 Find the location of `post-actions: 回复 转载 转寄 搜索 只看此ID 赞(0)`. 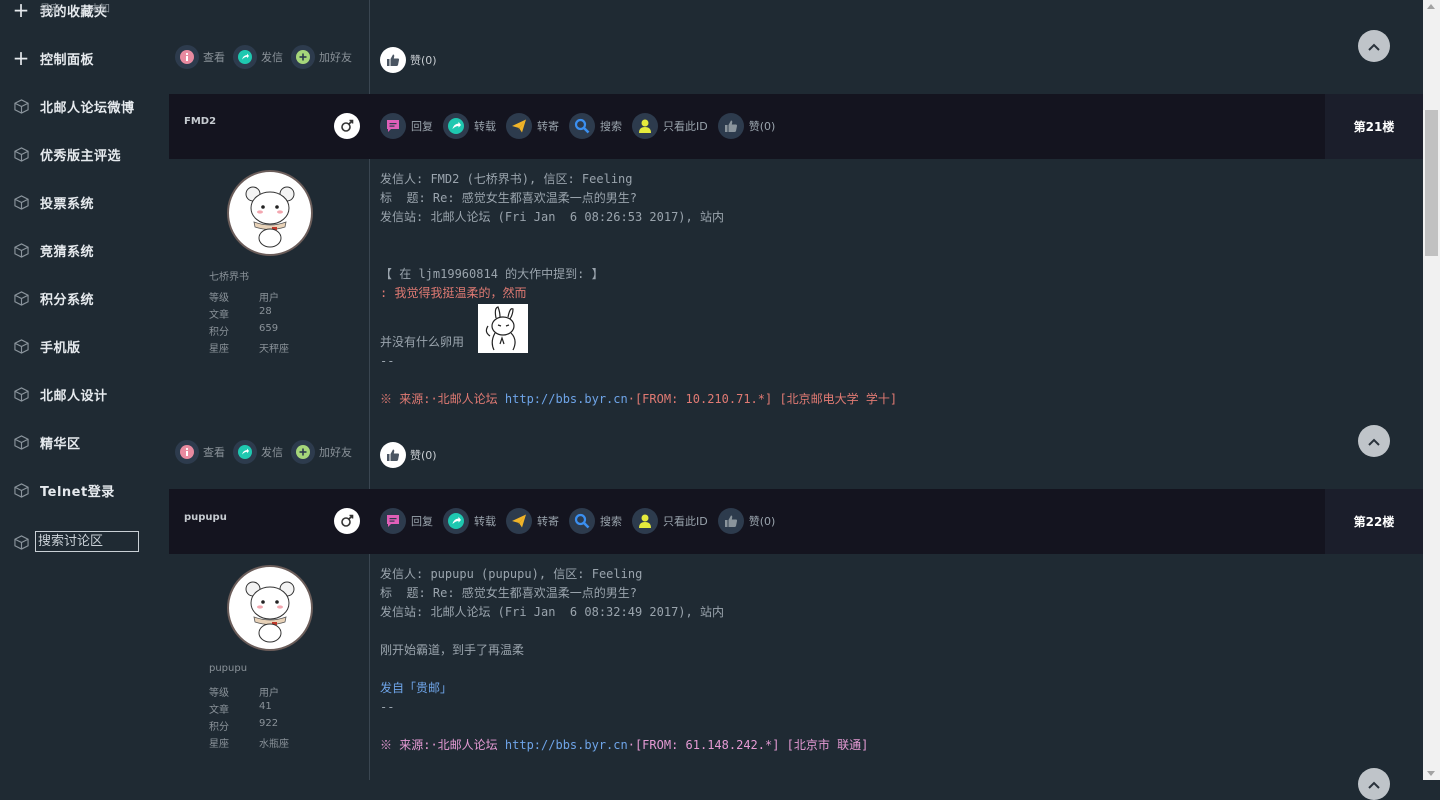

post-actions: 回复 转载 转寄 搜索 只看此ID 赞(0) is located at coordinates (582, 126).